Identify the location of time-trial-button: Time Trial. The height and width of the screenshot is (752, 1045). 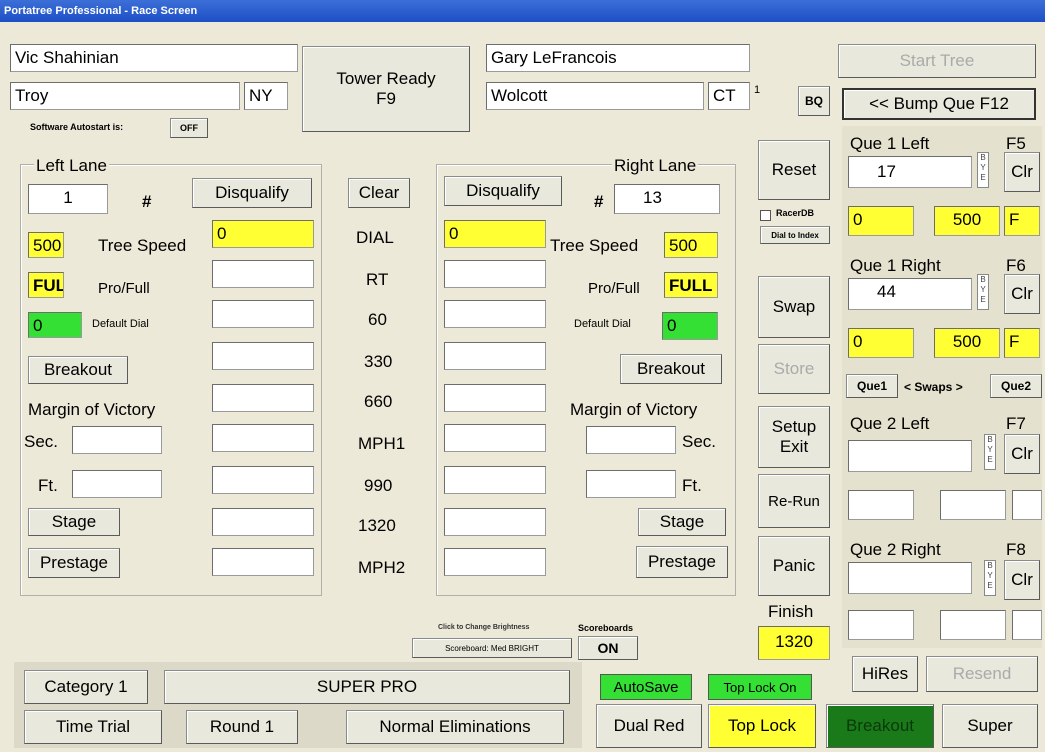
(93, 727).